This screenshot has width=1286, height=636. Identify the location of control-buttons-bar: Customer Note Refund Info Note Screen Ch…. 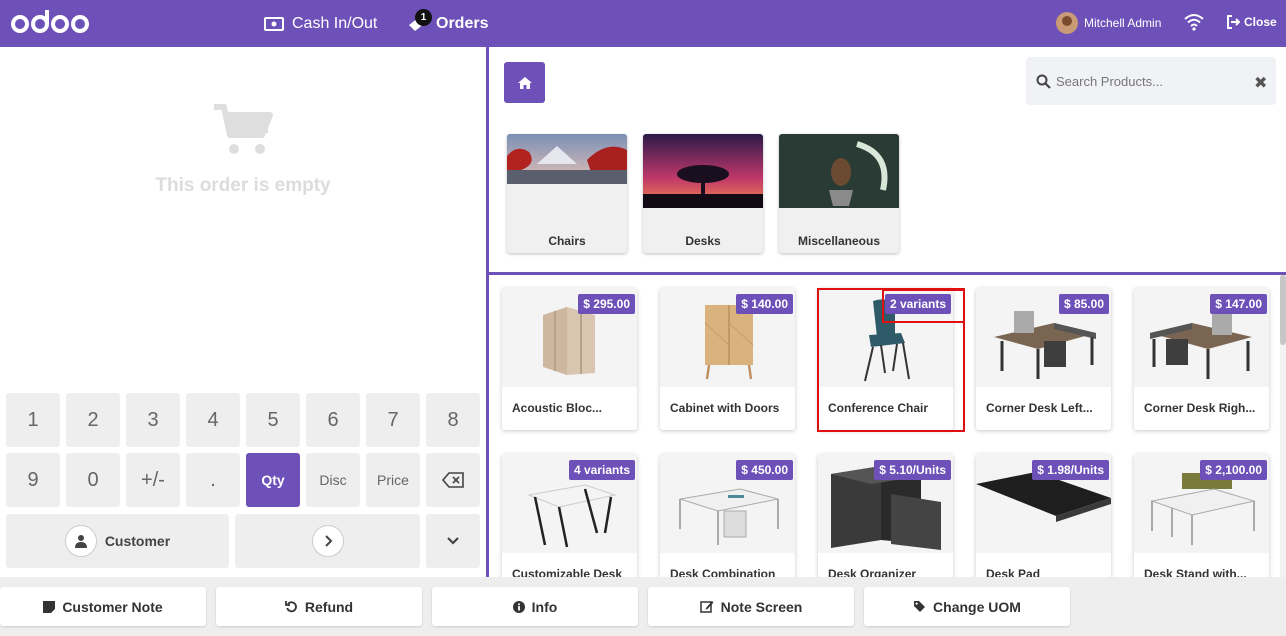
(643, 606).